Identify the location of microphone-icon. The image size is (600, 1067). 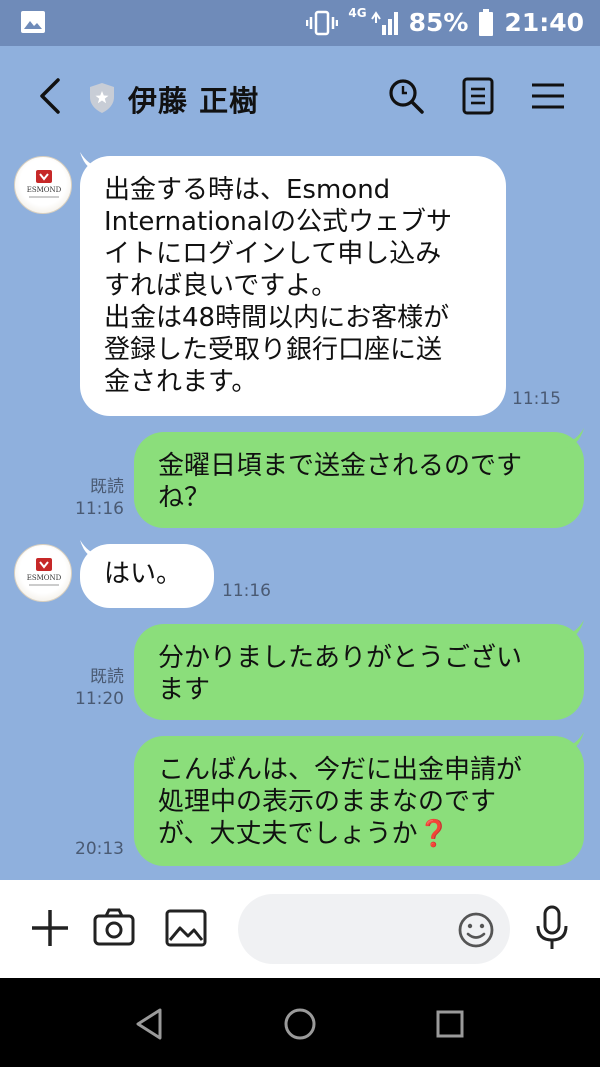
(552, 928).